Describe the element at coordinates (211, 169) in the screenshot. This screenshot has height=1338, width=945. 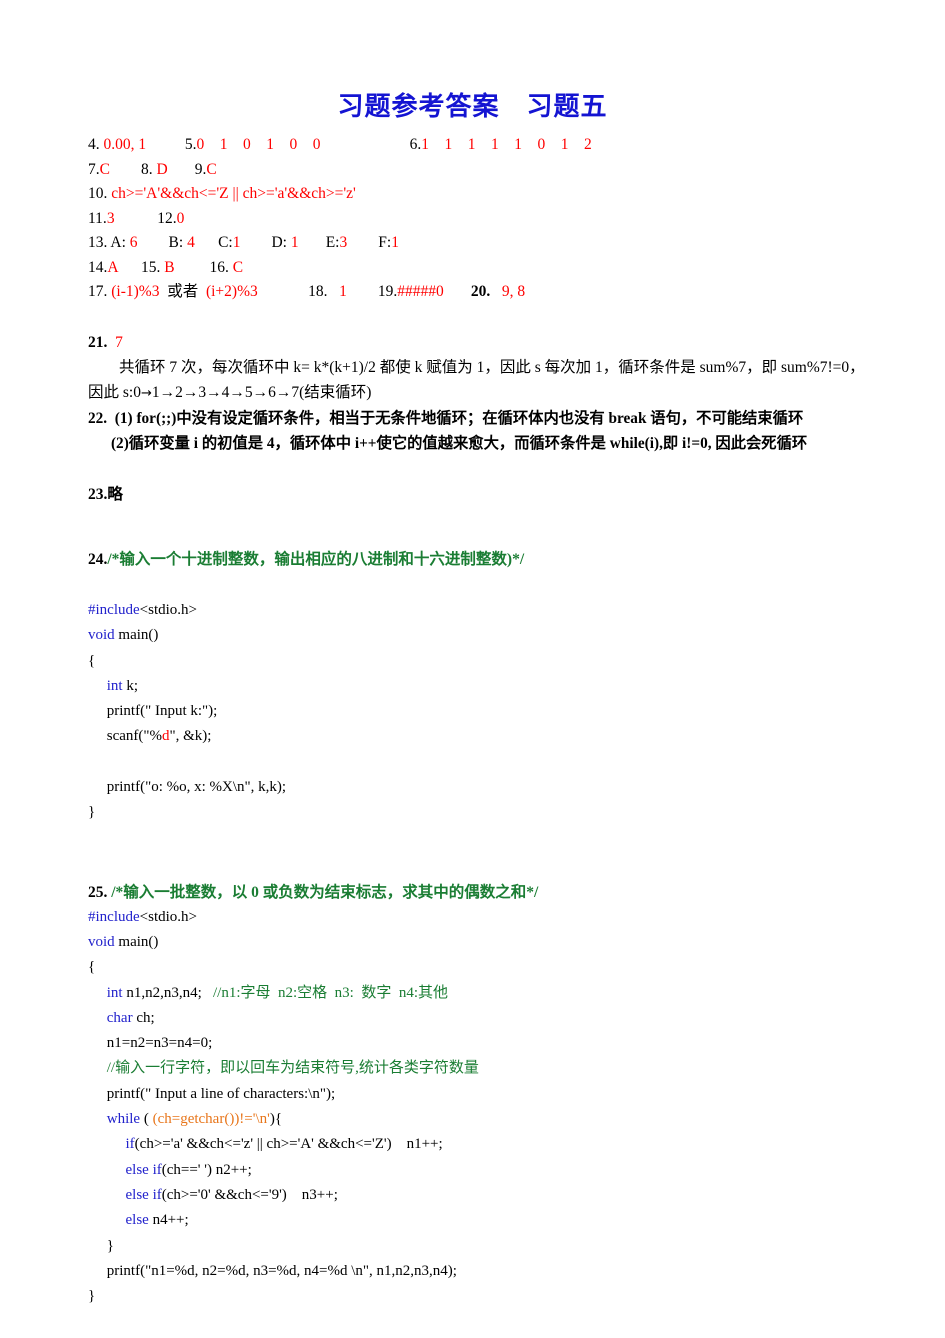
I see `q9-answer: C` at that location.